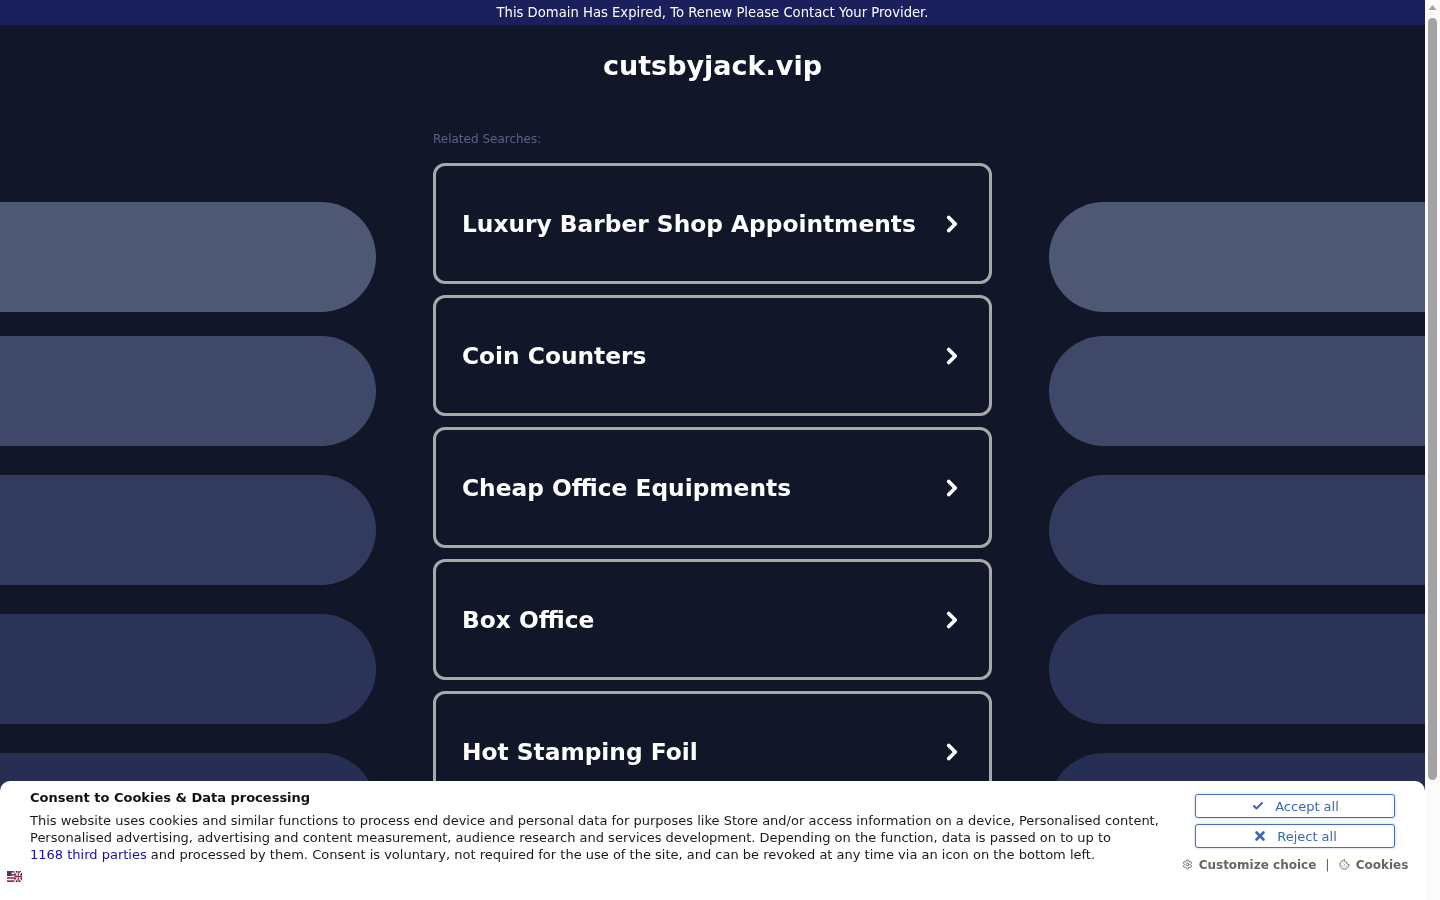  Describe the element at coordinates (595, 837) in the screenshot. I see `consent-text: This website uses cookies and similar functions to process end device and personal data for purposes like Store and/or access information on a device, Personalised content, Personalised advertising, advertising and content measurement, audience research and services development. Depending on the function, data is passed on to up to 1168 third parties and processed by them. Consent is voluntary, not required for the use of the site, and can be revoked at any time via an icon on the bottom left.` at that location.